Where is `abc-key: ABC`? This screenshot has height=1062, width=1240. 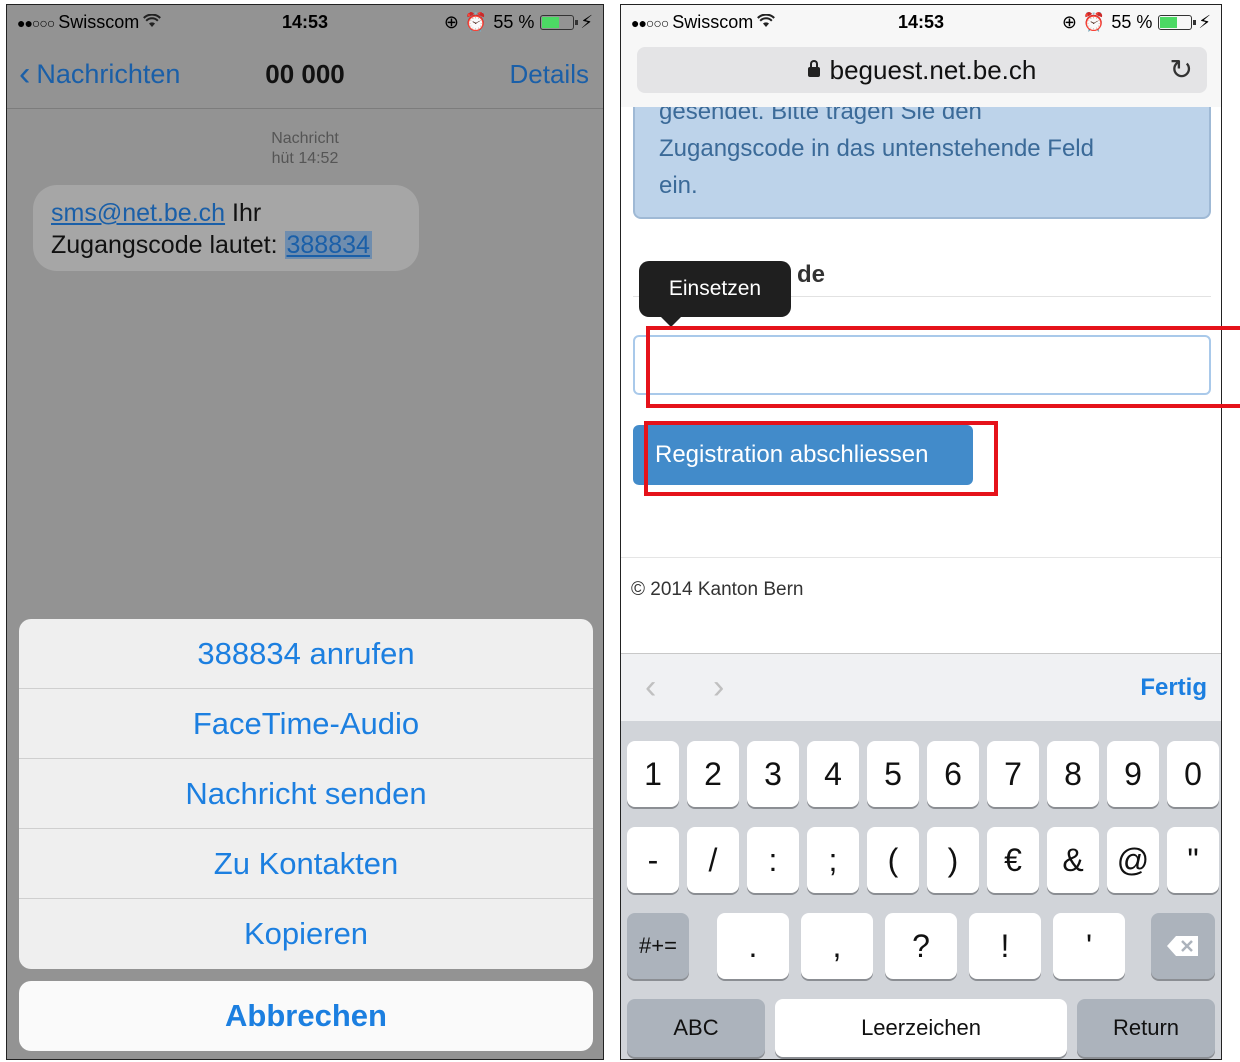
abc-key: ABC is located at coordinates (696, 1028).